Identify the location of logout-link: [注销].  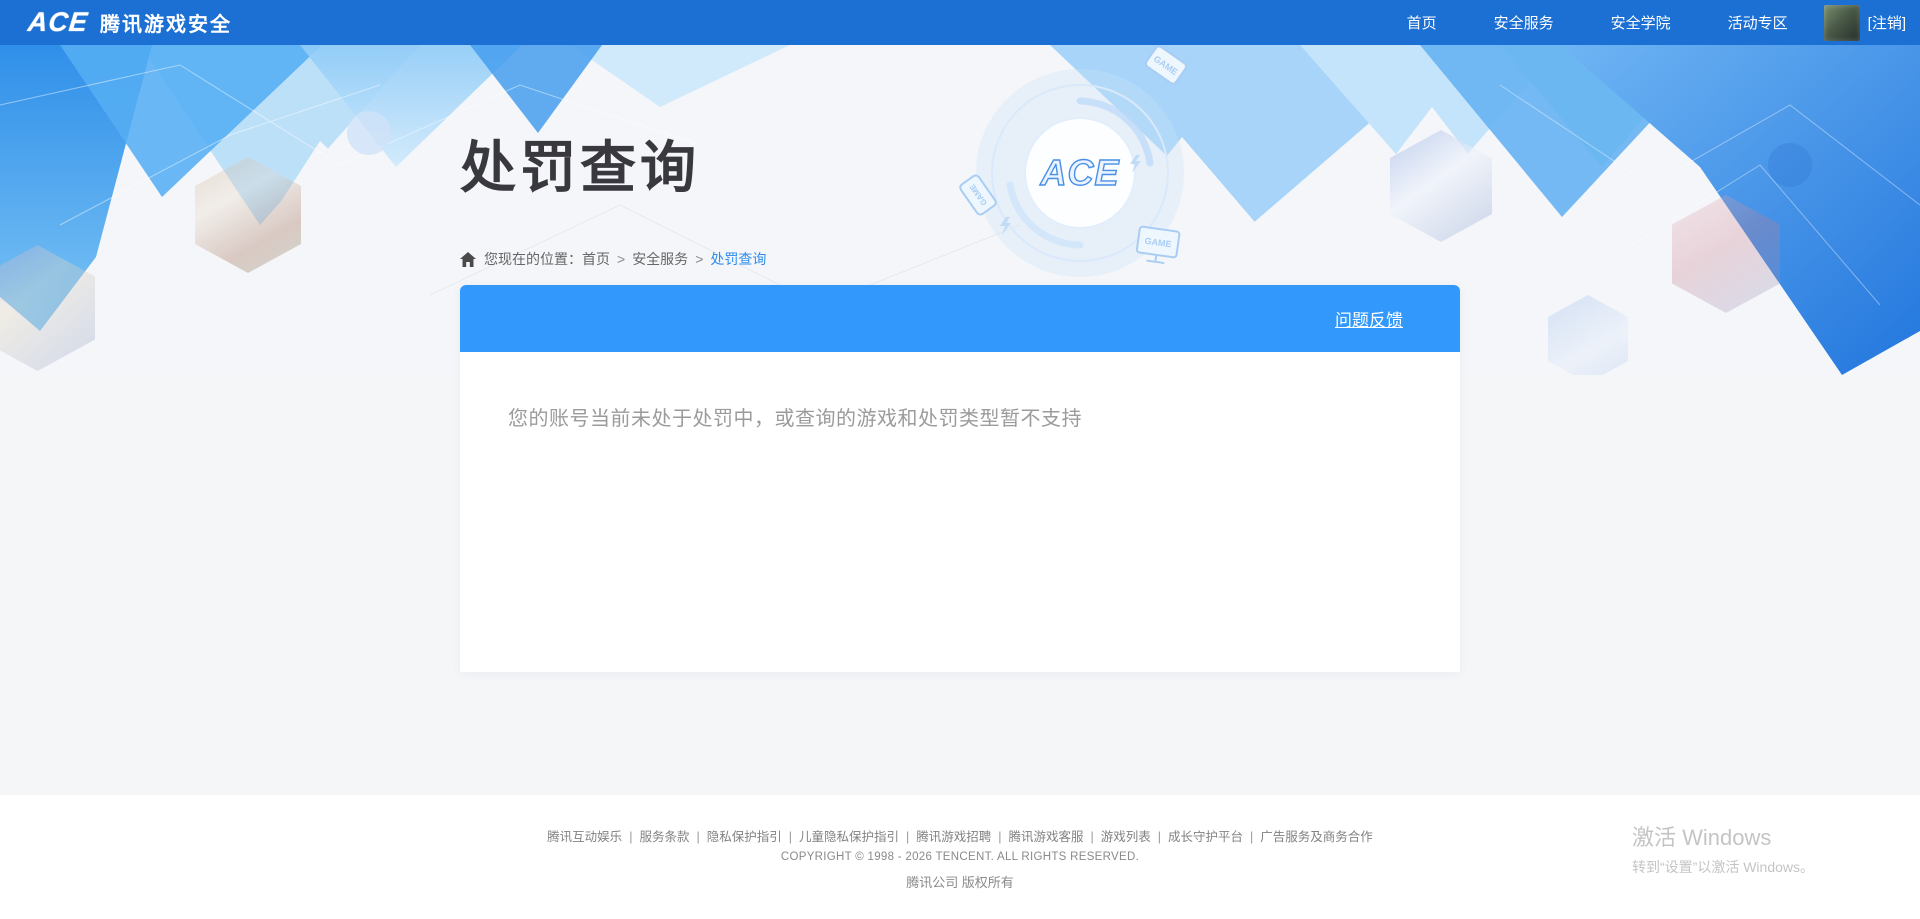
(1887, 22).